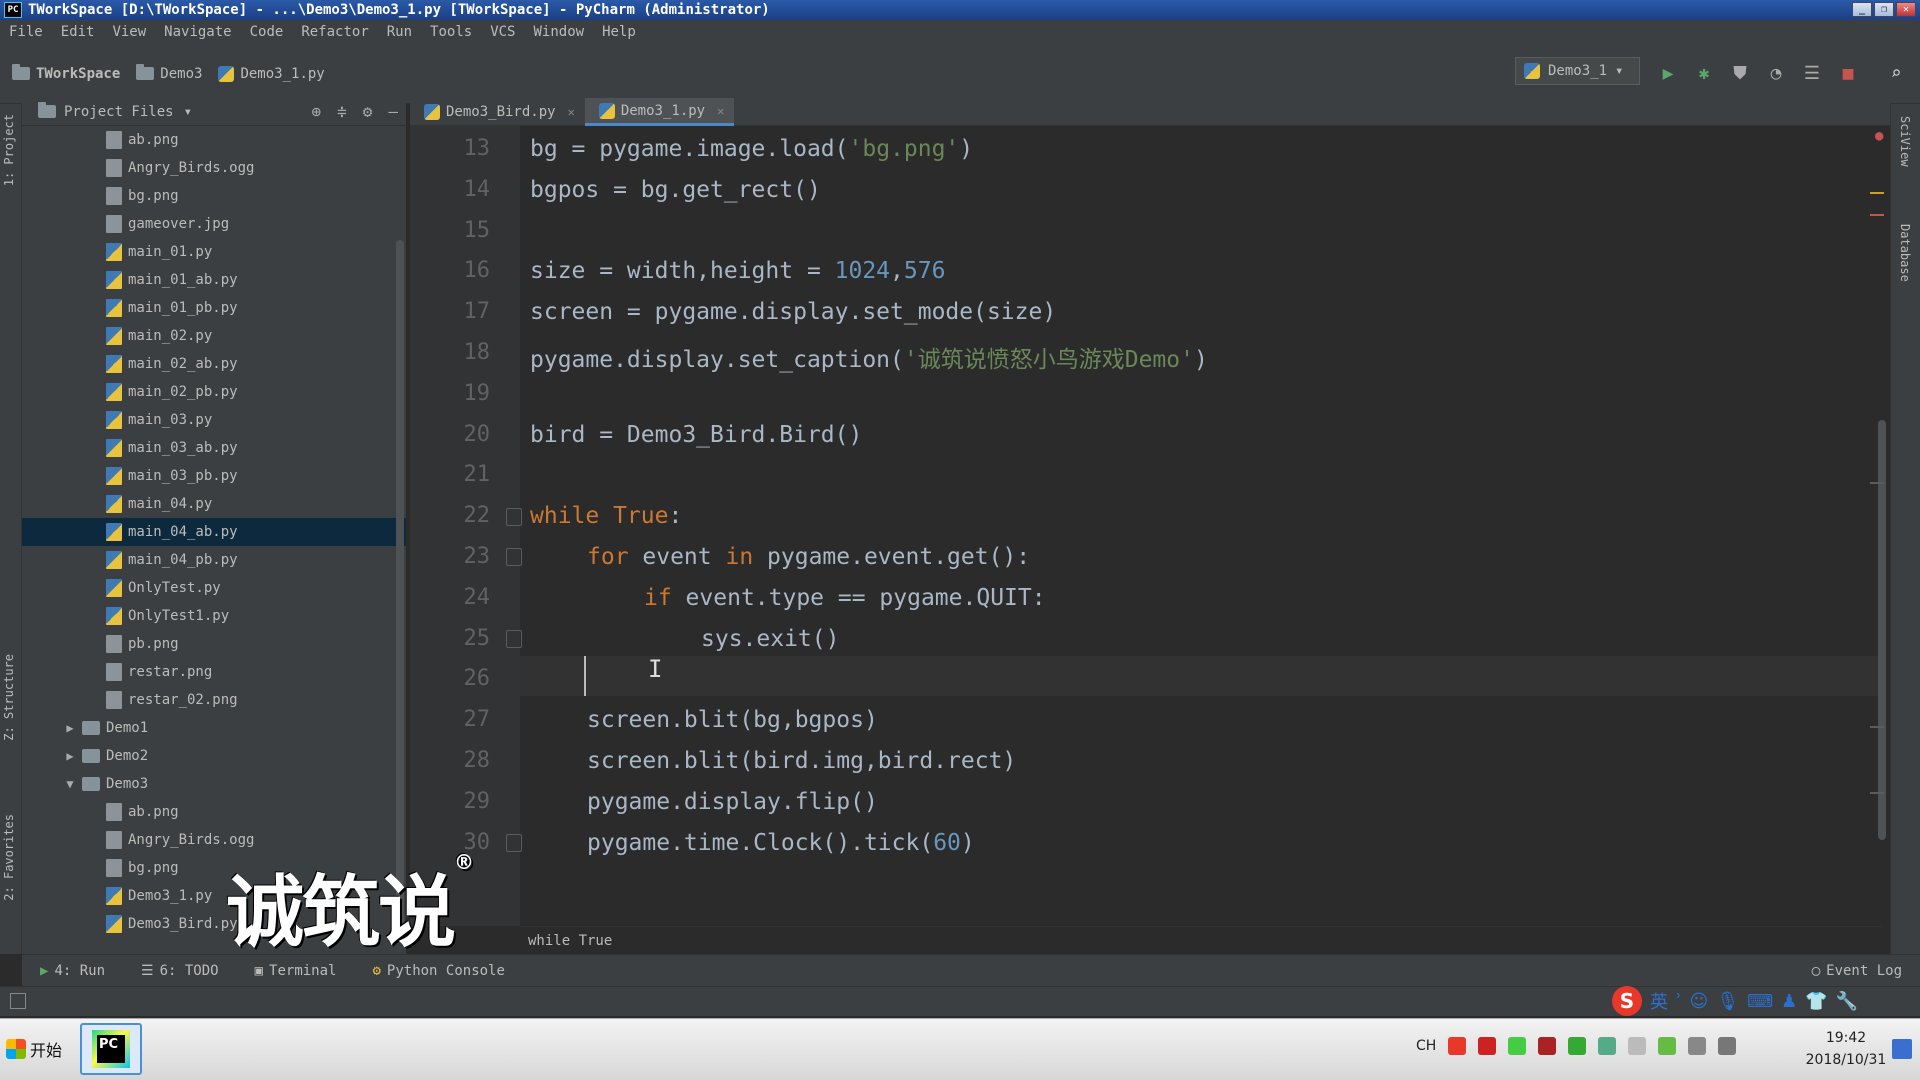  What do you see at coordinates (619, 32) in the screenshot?
I see `menu-help: Help` at bounding box center [619, 32].